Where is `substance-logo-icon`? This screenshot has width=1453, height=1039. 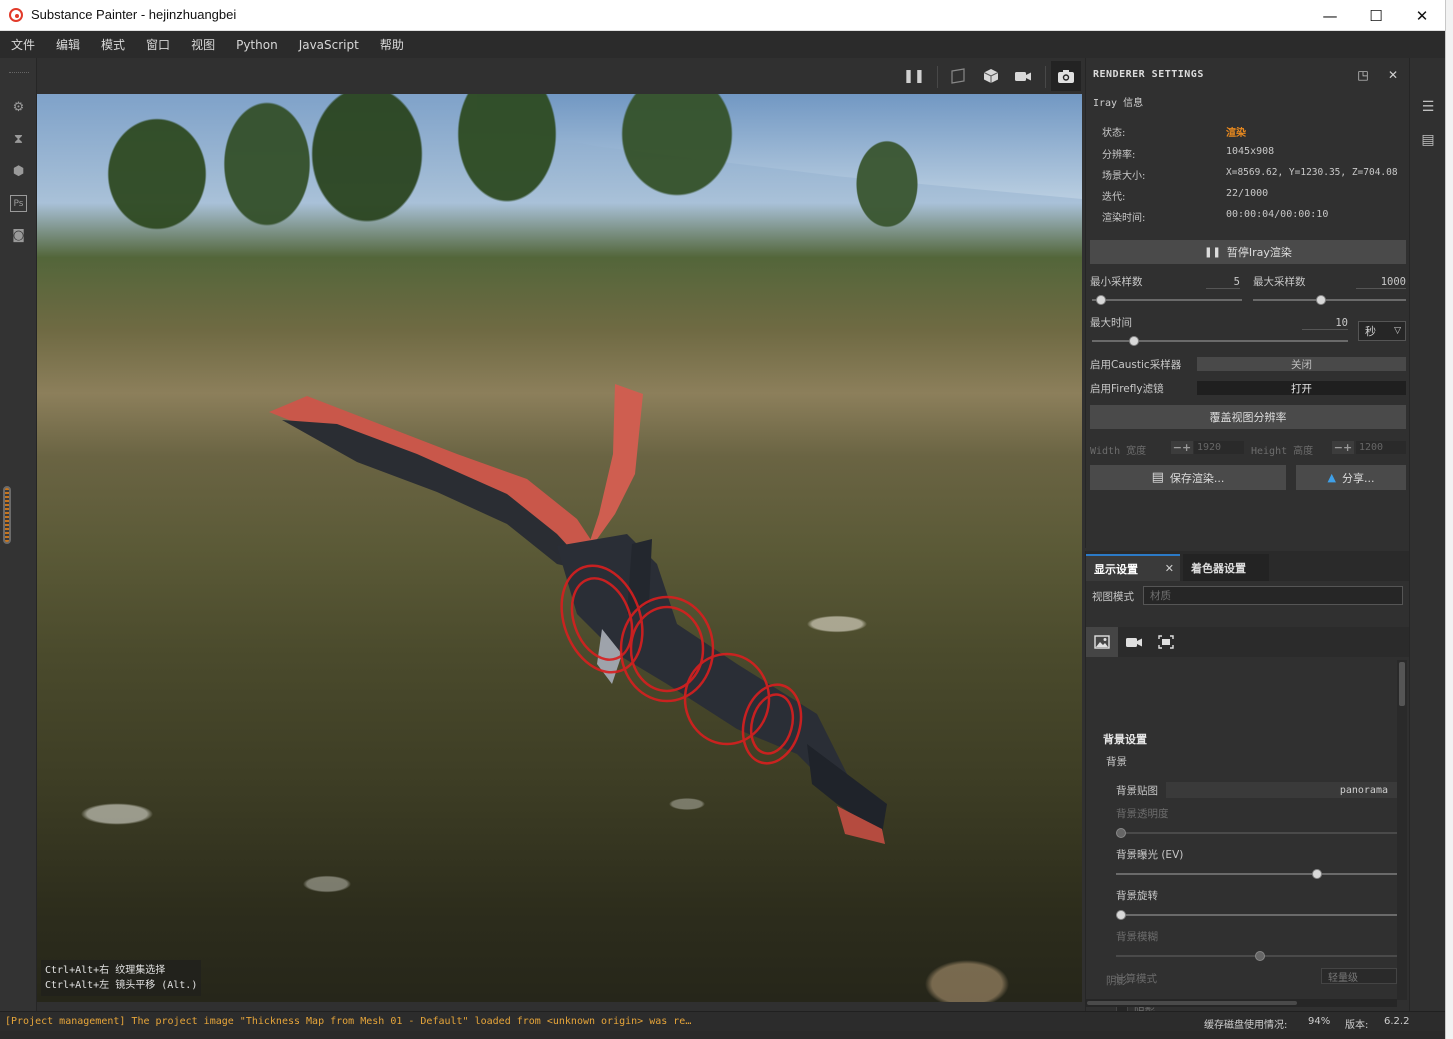 substance-logo-icon is located at coordinates (16, 15).